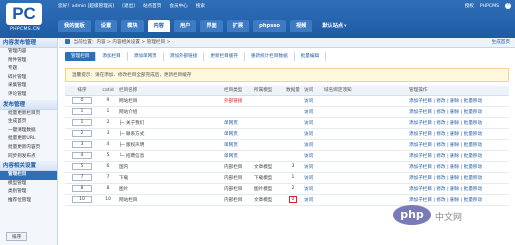 Image resolution: width=515 pixels, height=245 pixels. What do you see at coordinates (28, 114) in the screenshot?
I see `sidebar-item-update-category: 批量更新栏目页` at bounding box center [28, 114].